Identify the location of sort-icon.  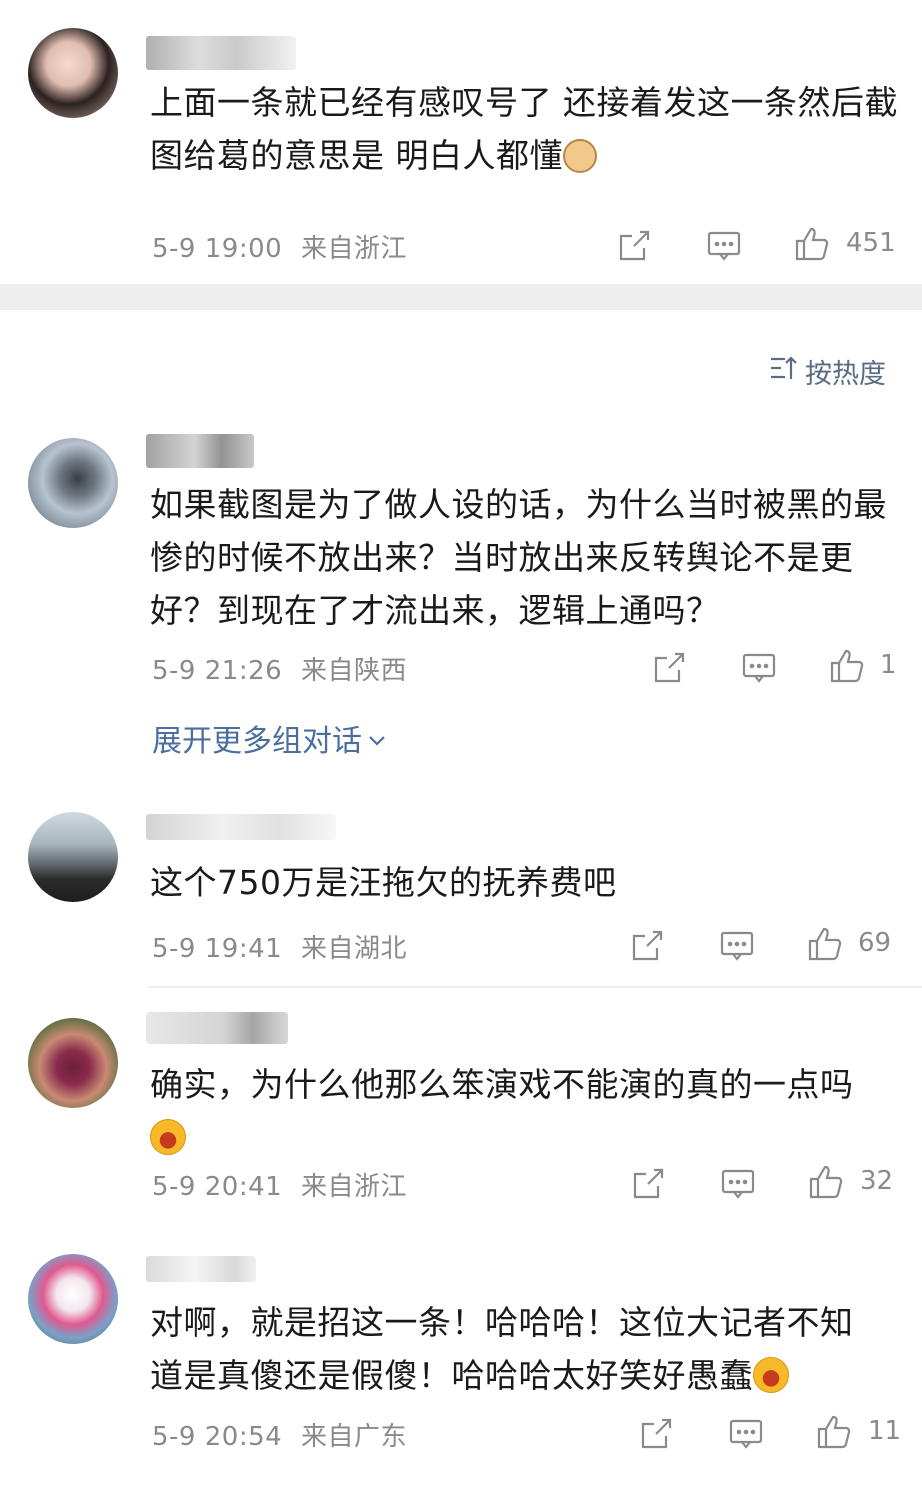
(784, 371).